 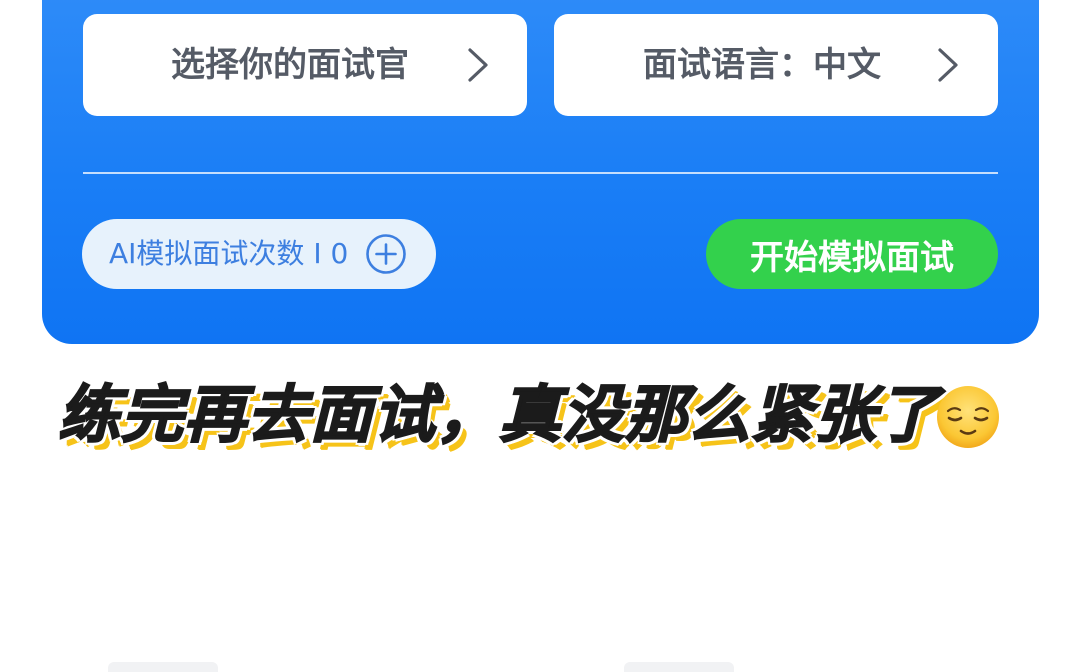 What do you see at coordinates (386, 254) in the screenshot?
I see `plus-circle-icon` at bounding box center [386, 254].